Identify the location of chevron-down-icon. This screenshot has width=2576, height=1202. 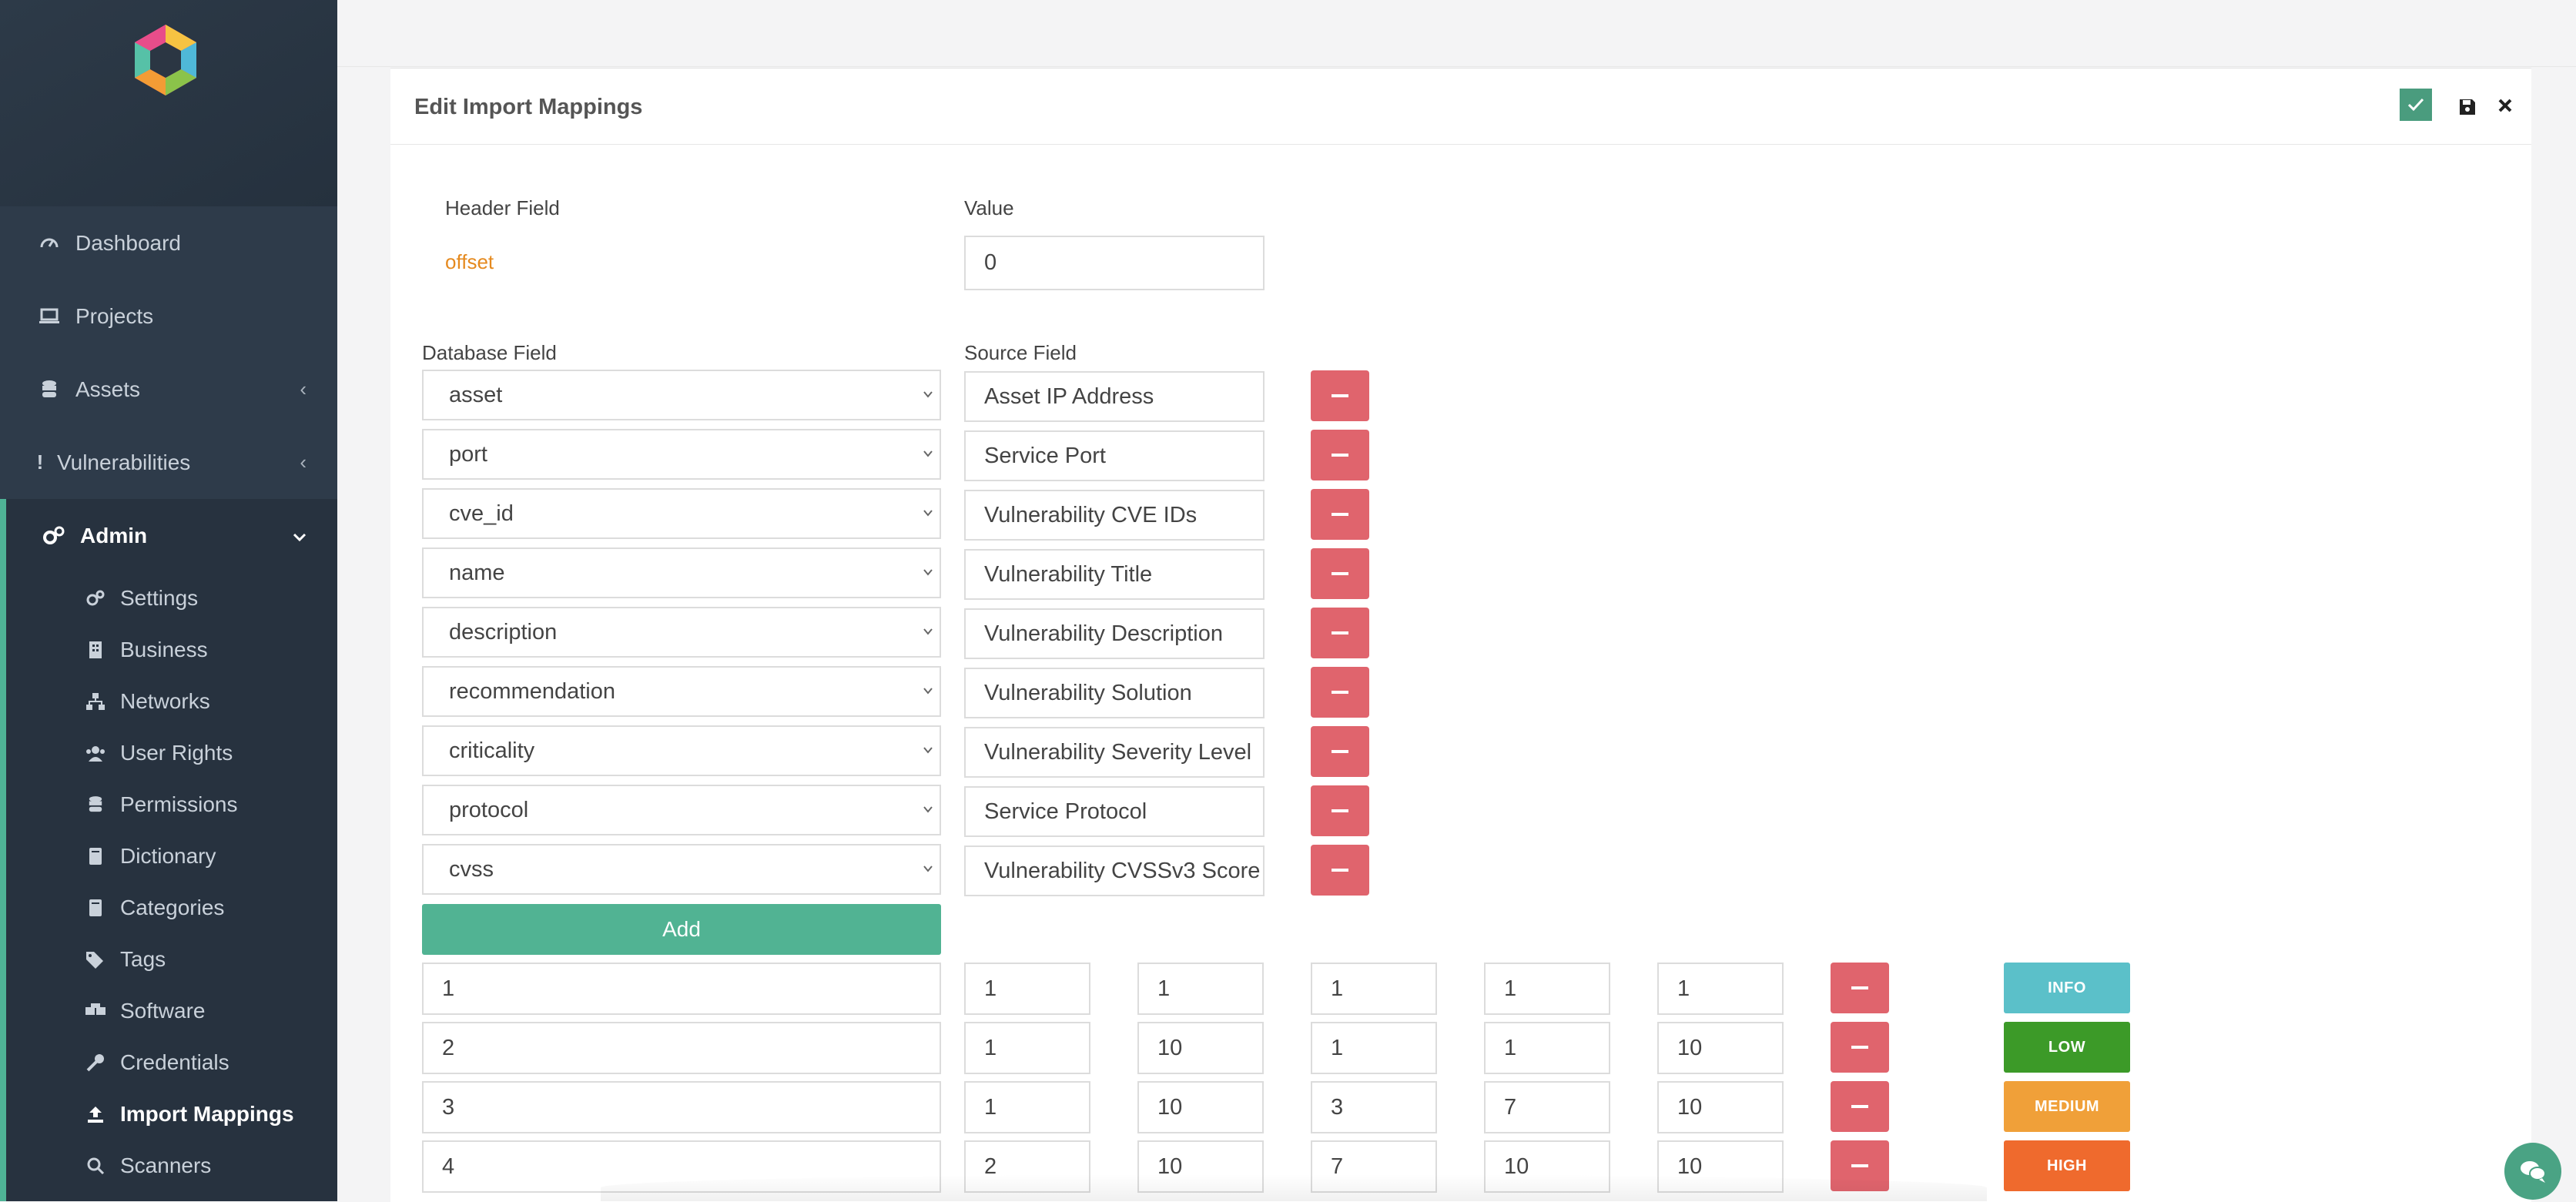
(928, 453).